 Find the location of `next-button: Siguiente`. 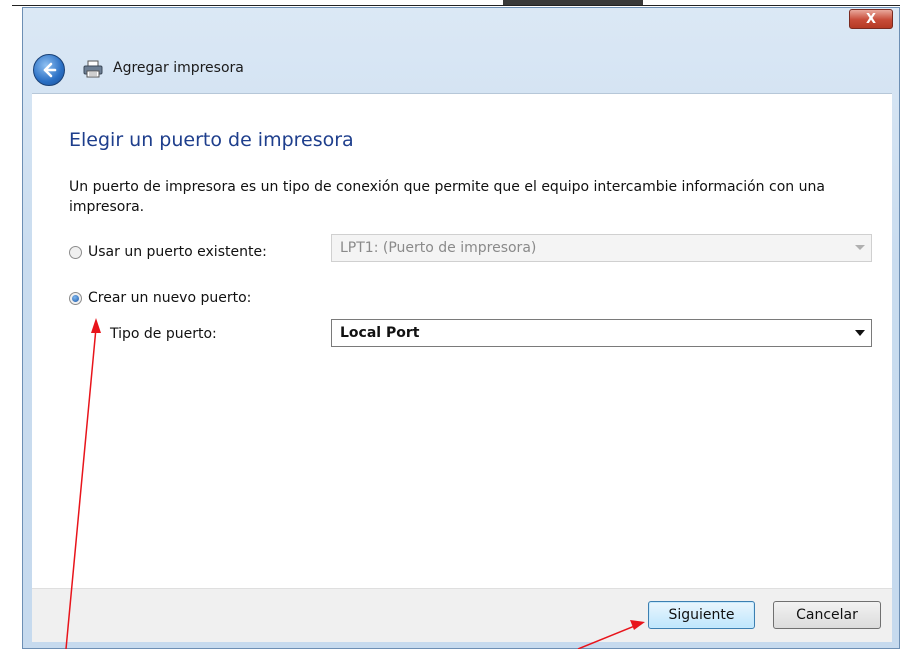

next-button: Siguiente is located at coordinates (701, 615).